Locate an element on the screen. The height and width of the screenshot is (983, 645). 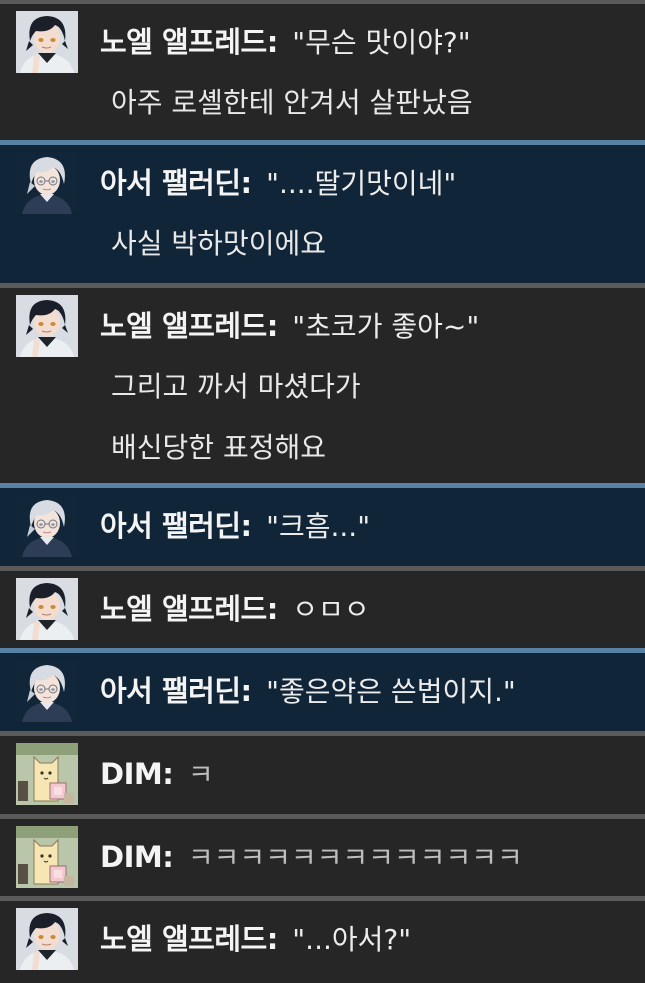
narration-line: 사실 박하맛이에요 is located at coordinates (218, 243).